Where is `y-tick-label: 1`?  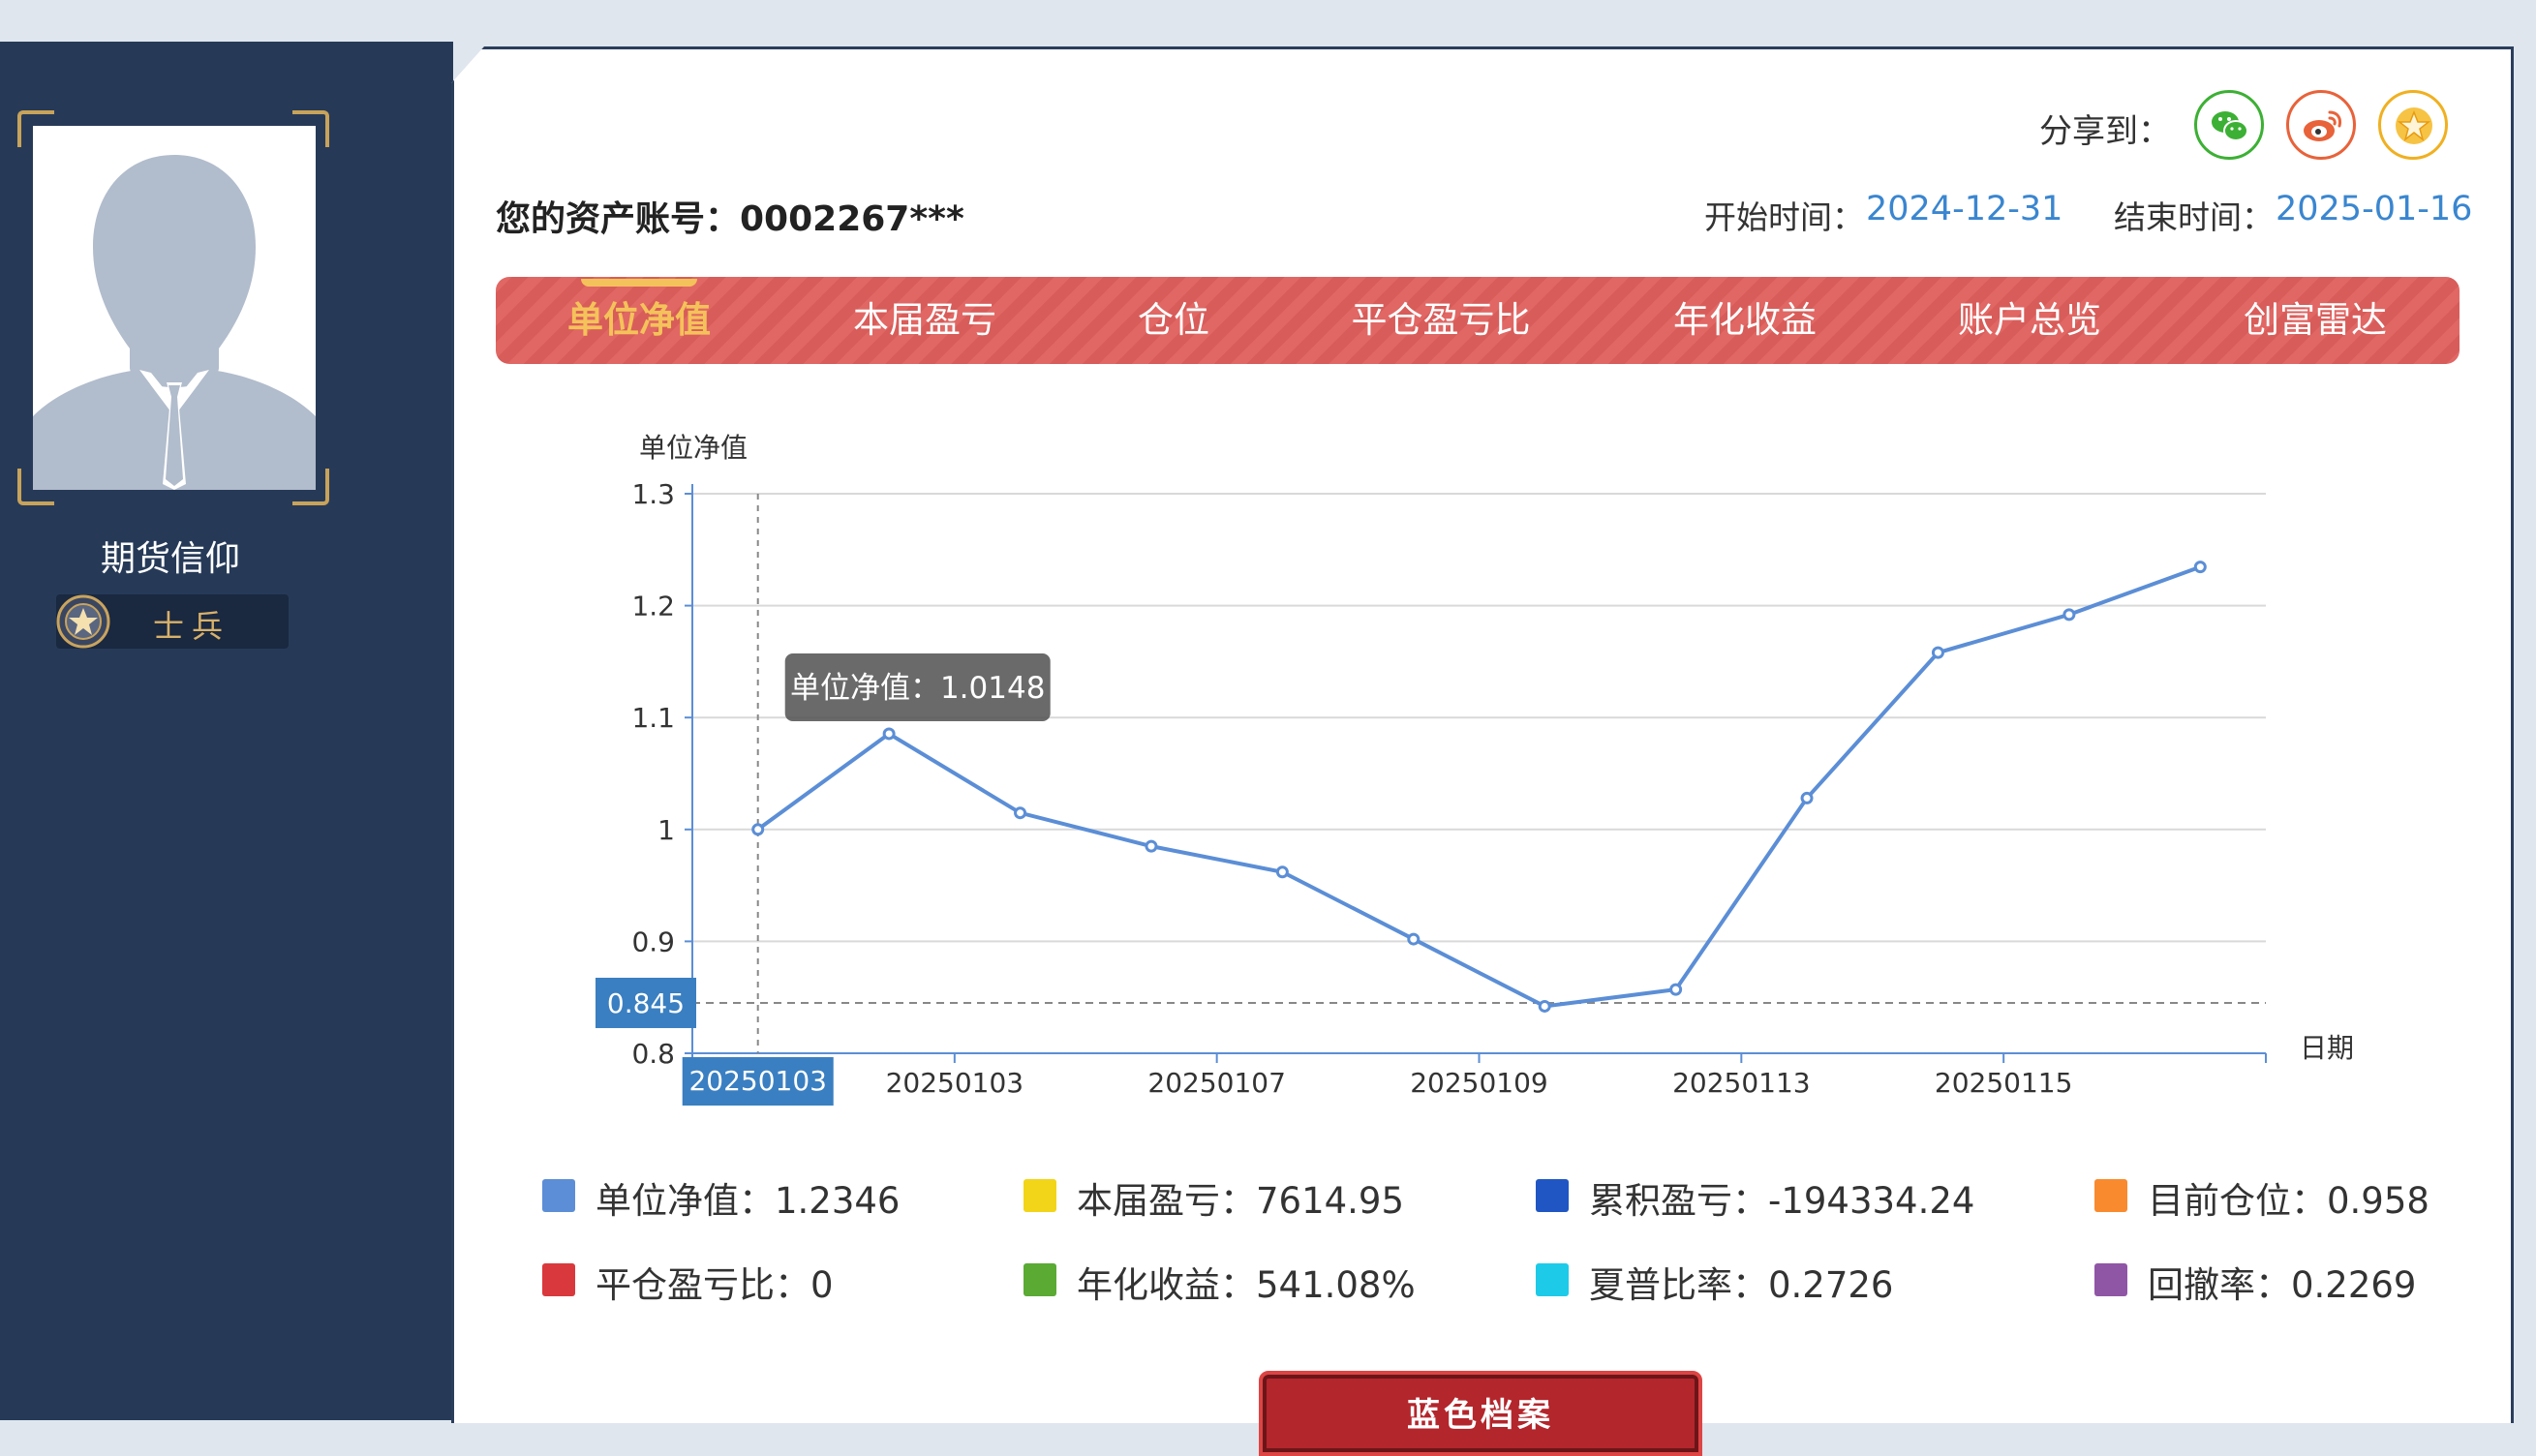 y-tick-label: 1 is located at coordinates (666, 830).